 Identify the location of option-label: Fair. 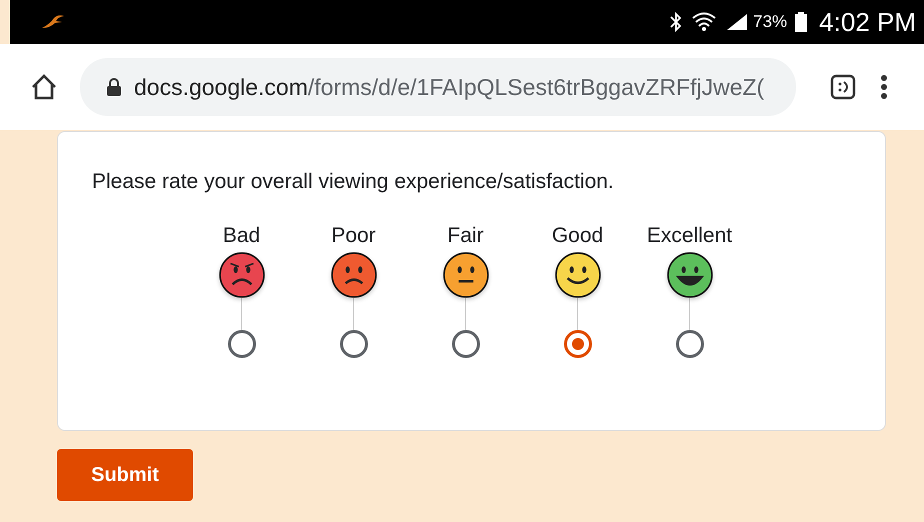
(465, 236).